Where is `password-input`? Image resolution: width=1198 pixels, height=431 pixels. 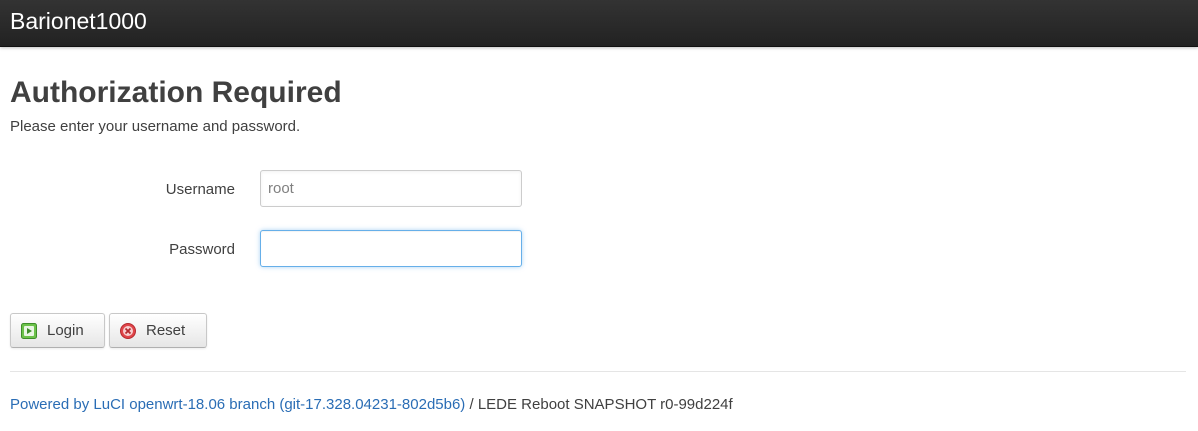 password-input is located at coordinates (391, 248).